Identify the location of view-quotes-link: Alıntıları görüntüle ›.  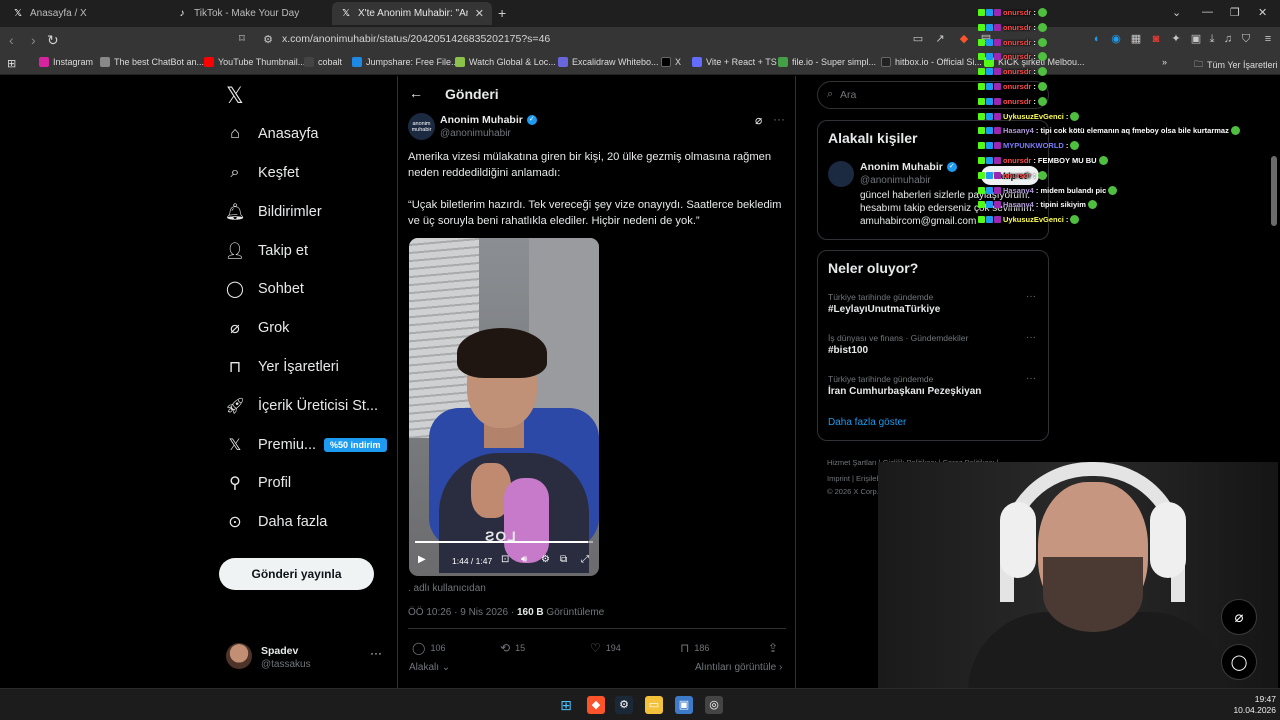
(738, 667).